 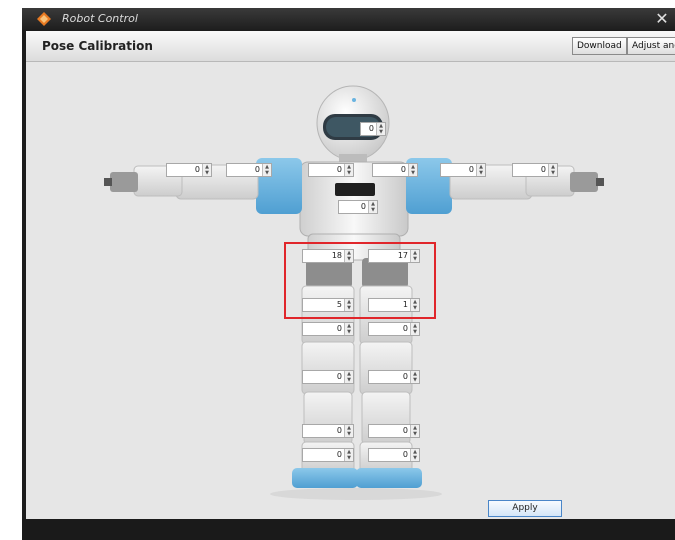 What do you see at coordinates (348, 19) in the screenshot?
I see `title-bar: Robot Control ✕` at bounding box center [348, 19].